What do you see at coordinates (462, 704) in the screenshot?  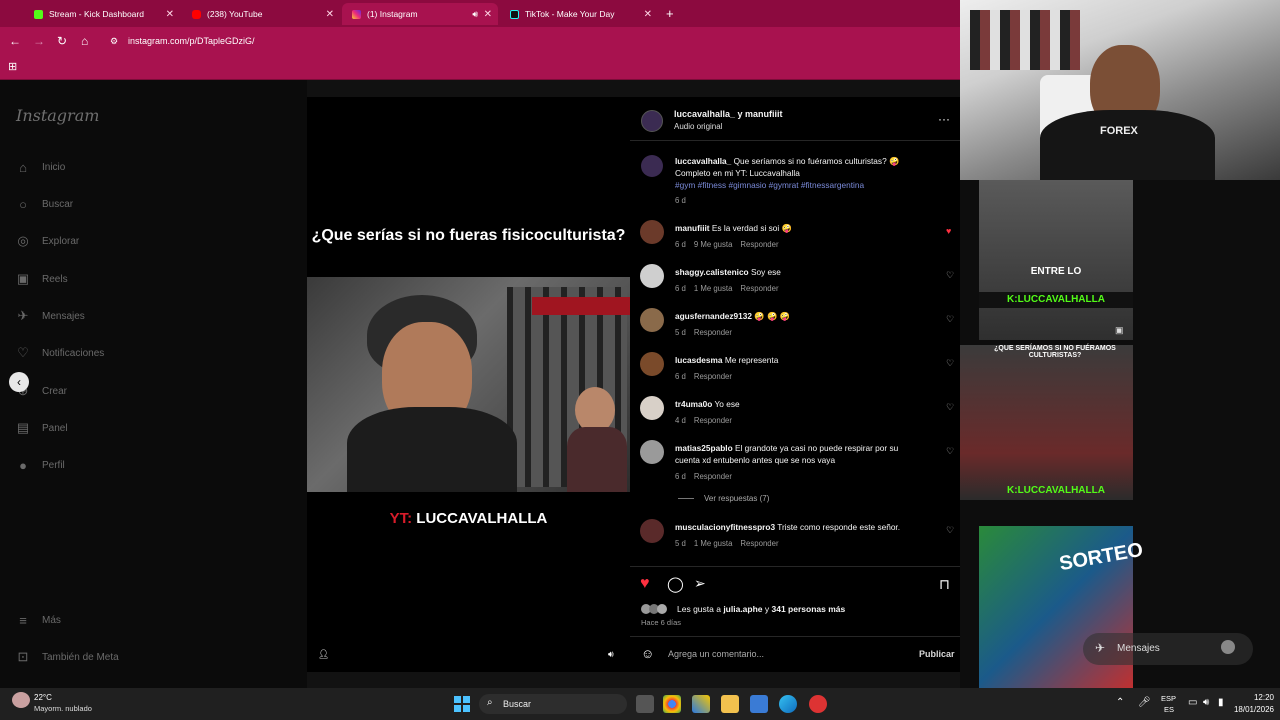 I see `windows-start-icon` at bounding box center [462, 704].